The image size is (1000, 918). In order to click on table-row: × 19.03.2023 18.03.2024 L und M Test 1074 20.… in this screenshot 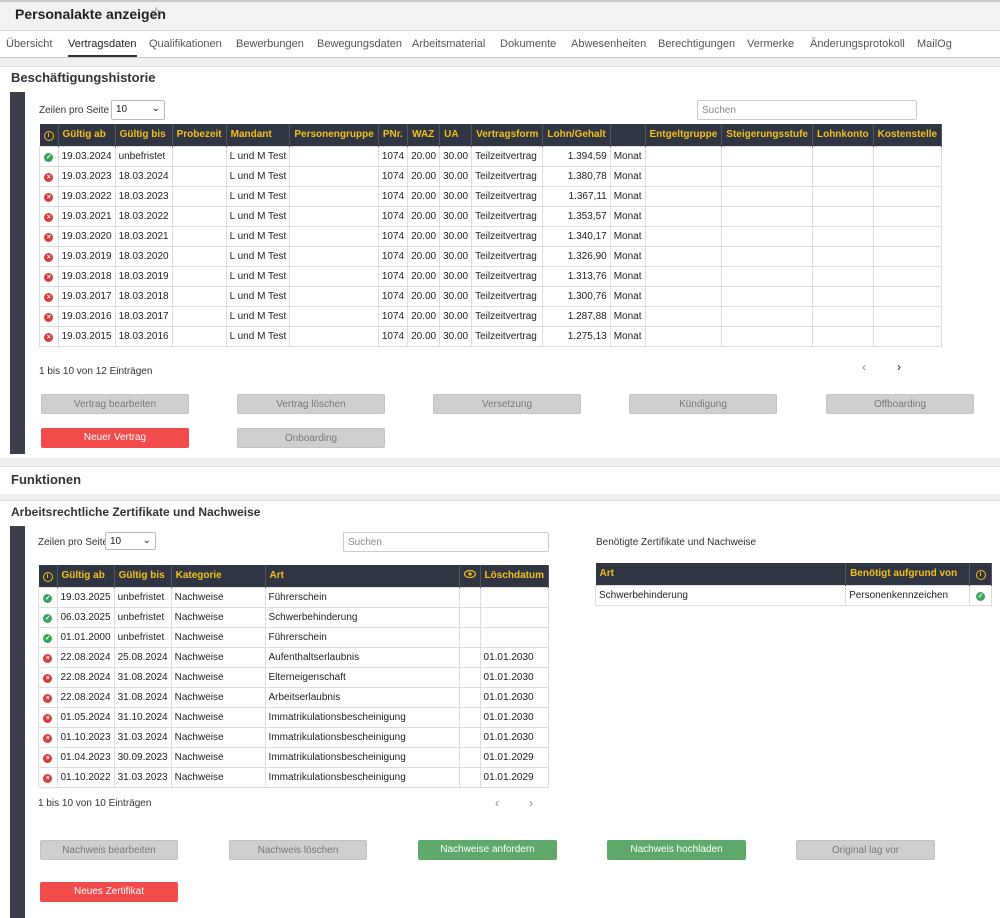, I will do `click(491, 176)`.